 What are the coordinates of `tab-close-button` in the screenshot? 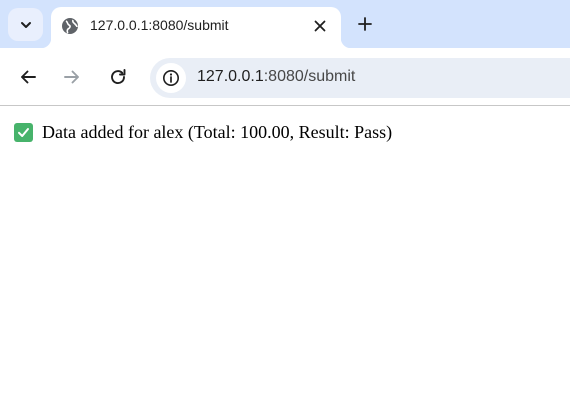 It's located at (320, 26).